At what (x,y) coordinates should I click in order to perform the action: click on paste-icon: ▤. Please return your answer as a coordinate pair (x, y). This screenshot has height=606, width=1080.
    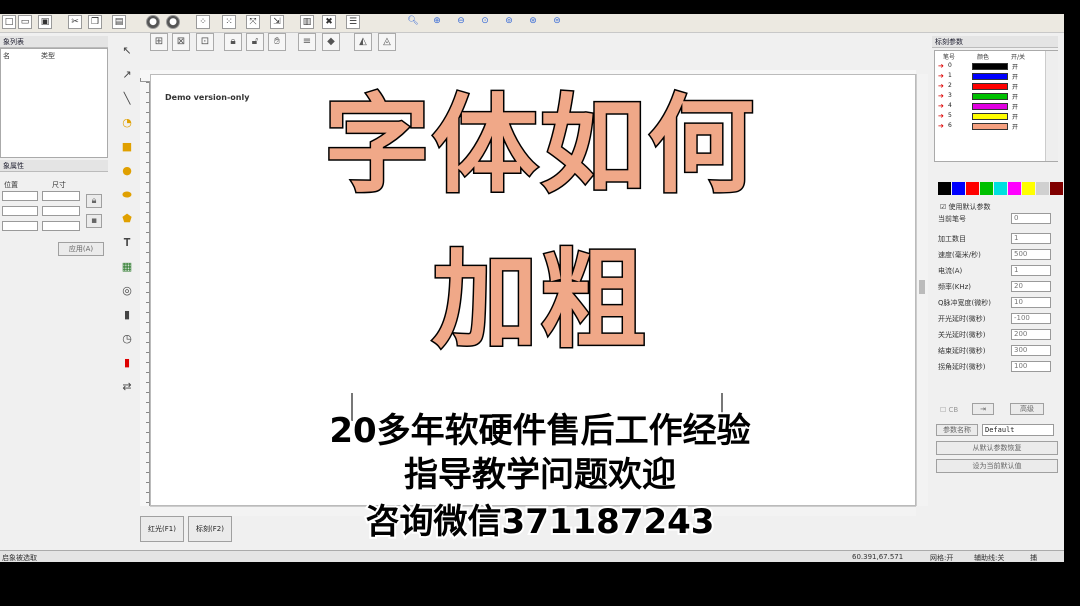
    Looking at the image, I should click on (119, 22).